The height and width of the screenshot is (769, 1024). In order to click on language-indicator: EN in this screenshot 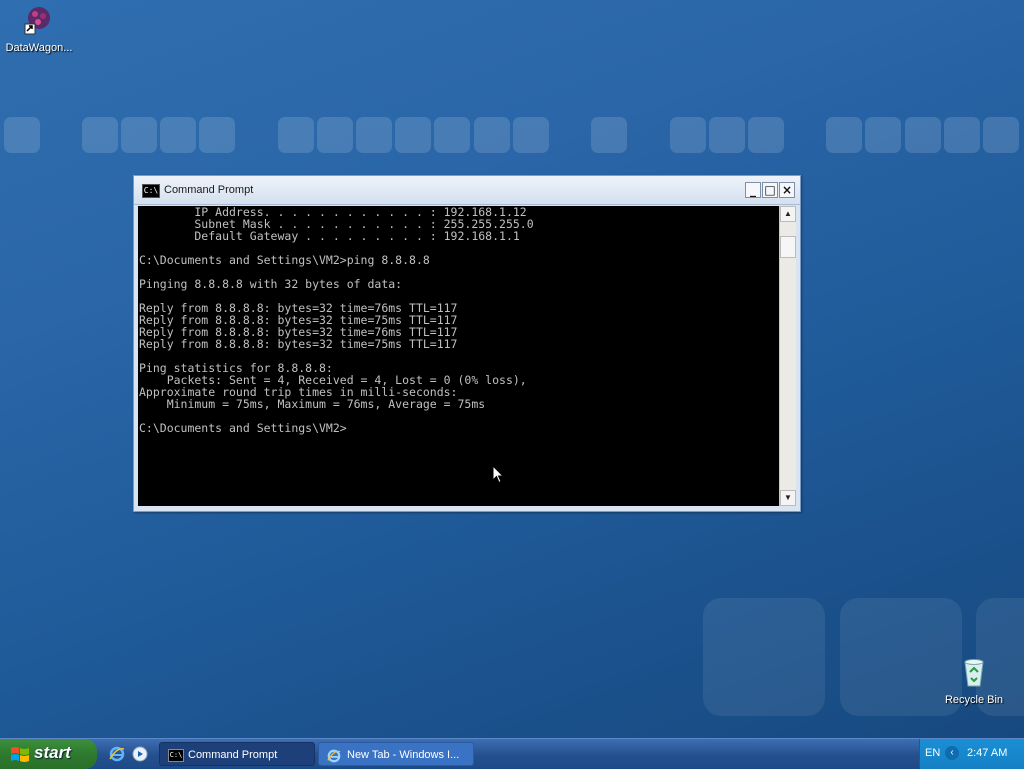, I will do `click(932, 753)`.